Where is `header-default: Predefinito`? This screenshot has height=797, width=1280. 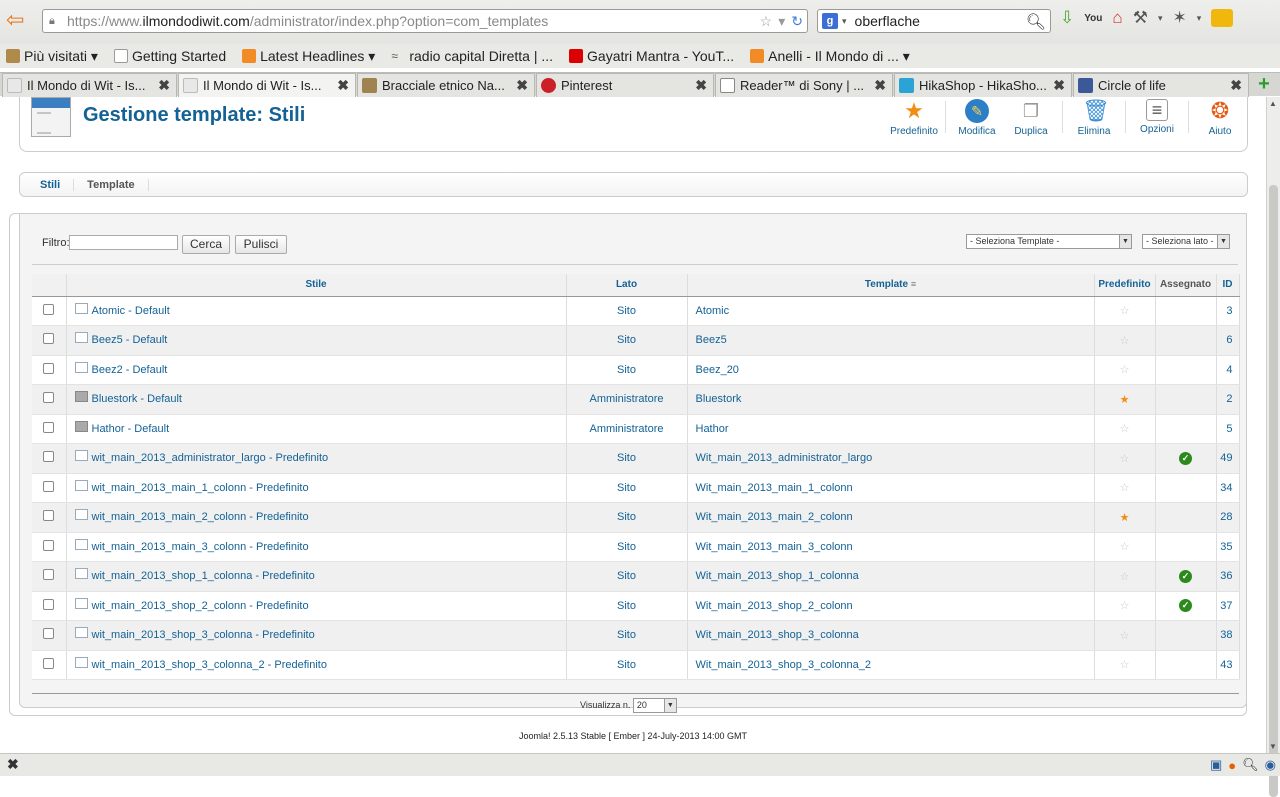
header-default: Predefinito is located at coordinates (1125, 285).